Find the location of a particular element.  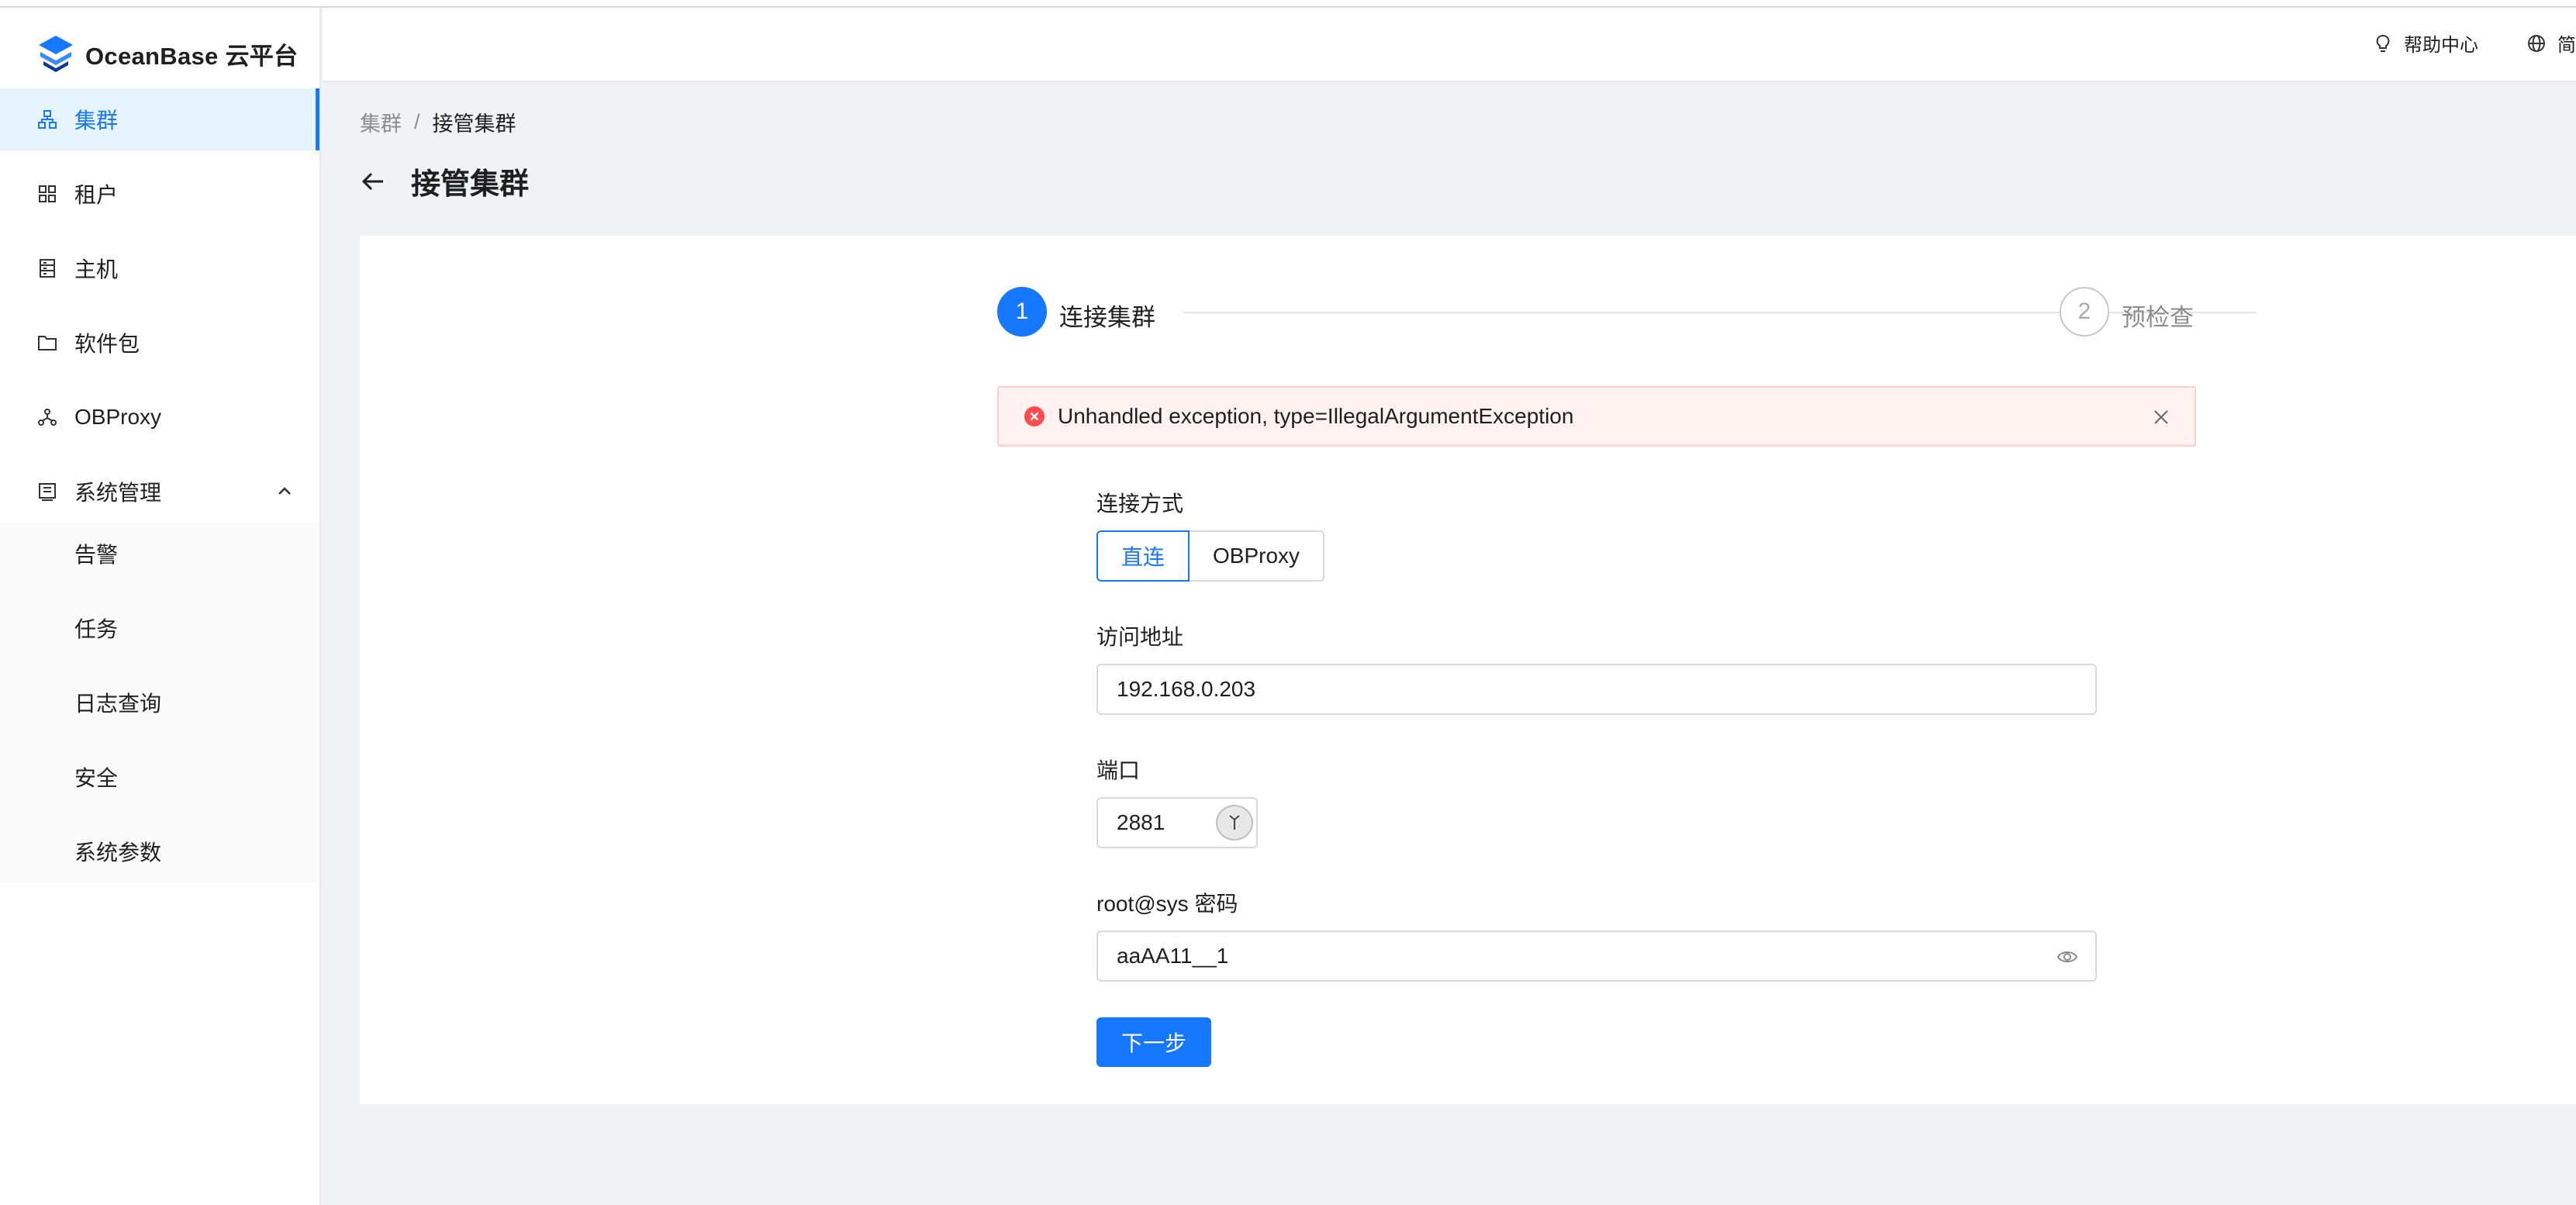

window-top-edge is located at coordinates (1288, 4).